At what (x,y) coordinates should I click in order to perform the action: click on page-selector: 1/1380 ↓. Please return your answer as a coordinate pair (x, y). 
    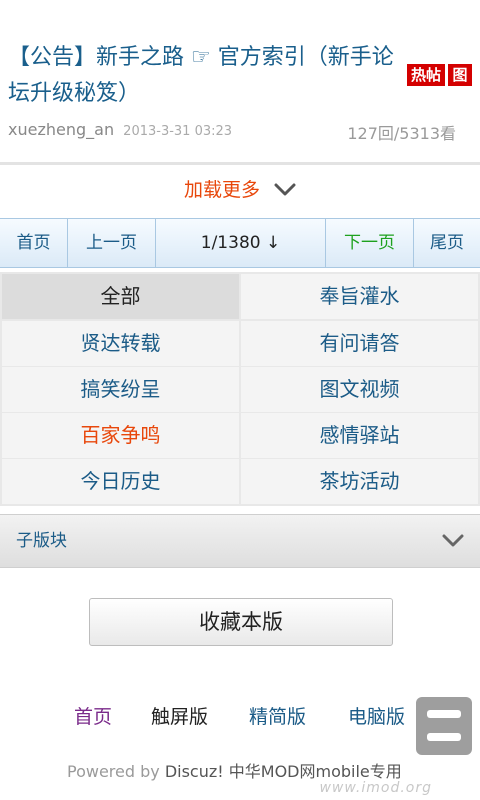
    Looking at the image, I should click on (241, 243).